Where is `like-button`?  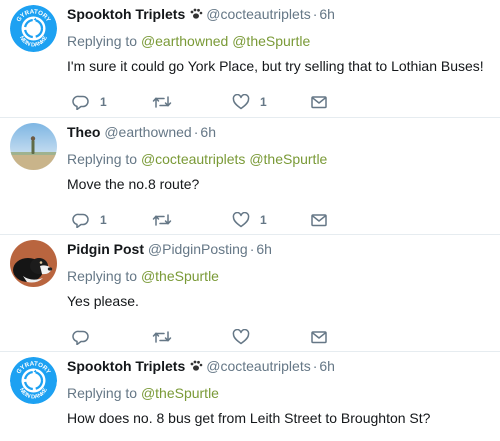
like-button is located at coordinates (246, 337).